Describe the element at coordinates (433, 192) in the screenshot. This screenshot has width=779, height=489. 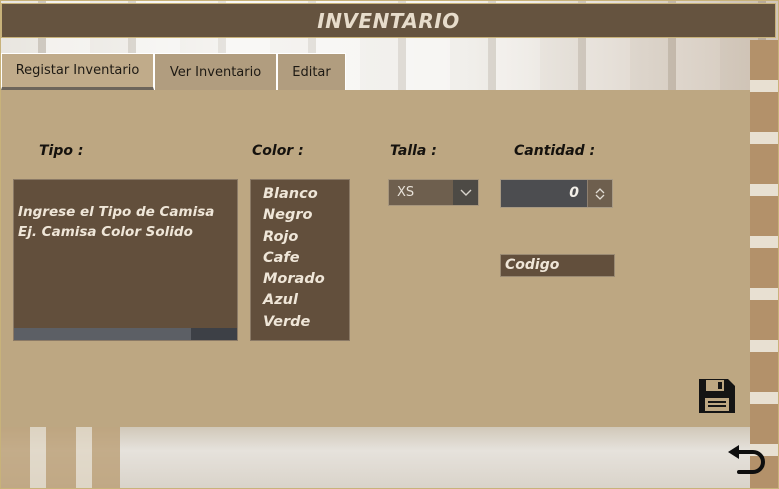
I see `talla-dropdown: XS` at that location.